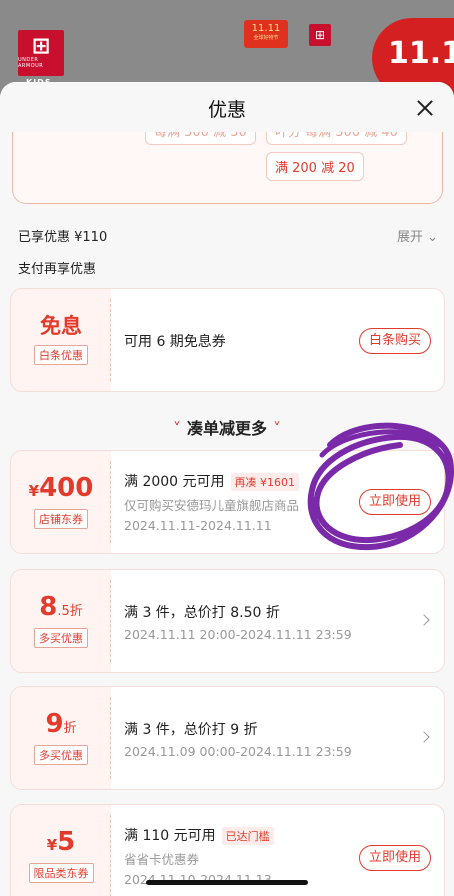 The height and width of the screenshot is (896, 454). Describe the element at coordinates (320, 35) in the screenshot. I see `brand-mini-logo: ⊞` at that location.